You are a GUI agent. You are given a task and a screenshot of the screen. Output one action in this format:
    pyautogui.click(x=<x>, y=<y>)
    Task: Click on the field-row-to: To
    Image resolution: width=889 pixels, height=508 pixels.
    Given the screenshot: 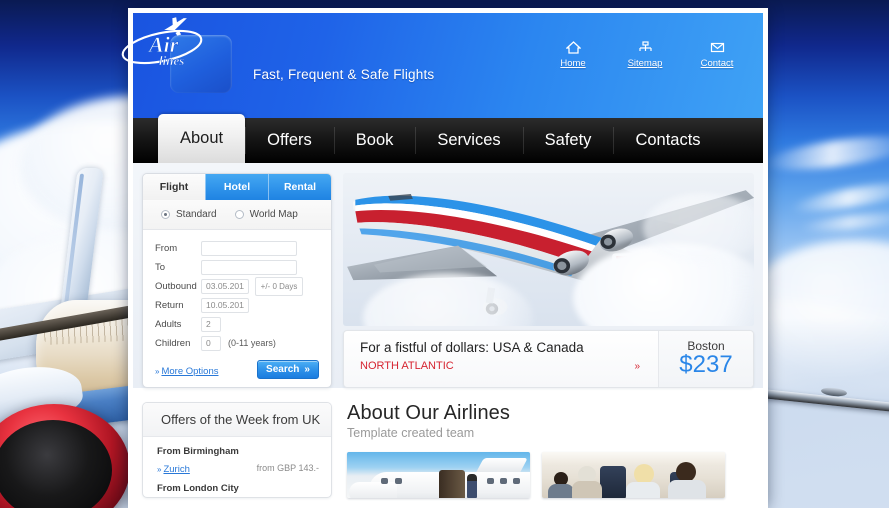 What is the action you would take?
    pyautogui.click(x=237, y=267)
    